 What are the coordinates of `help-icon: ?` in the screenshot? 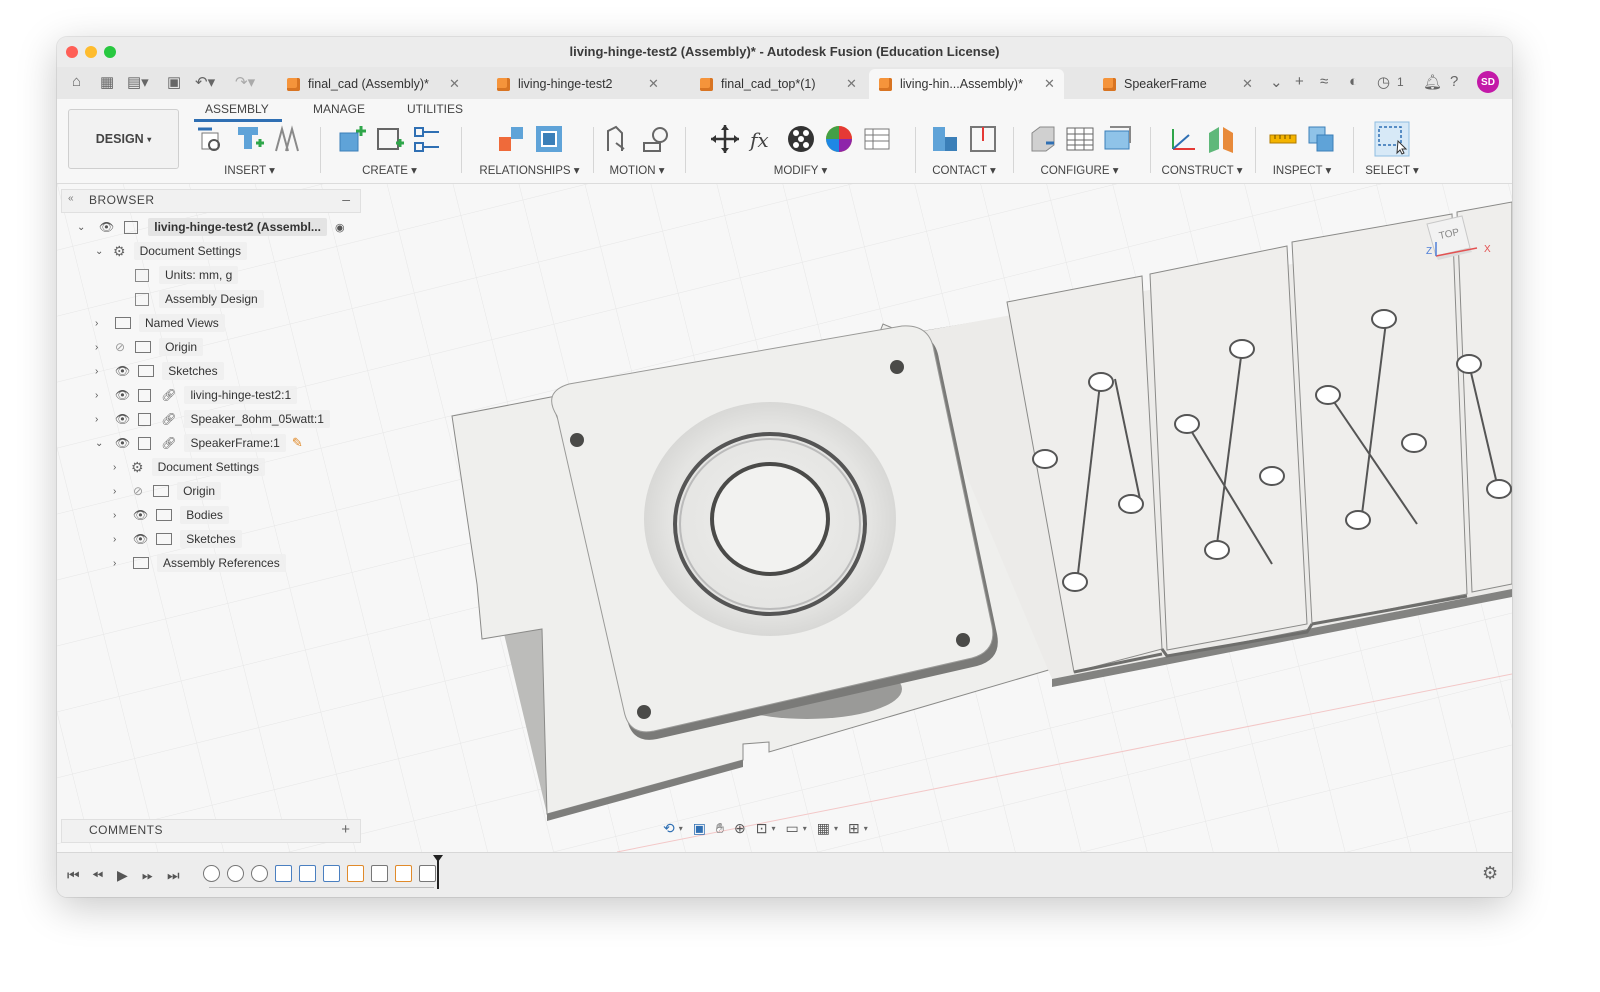 It's located at (1454, 81).